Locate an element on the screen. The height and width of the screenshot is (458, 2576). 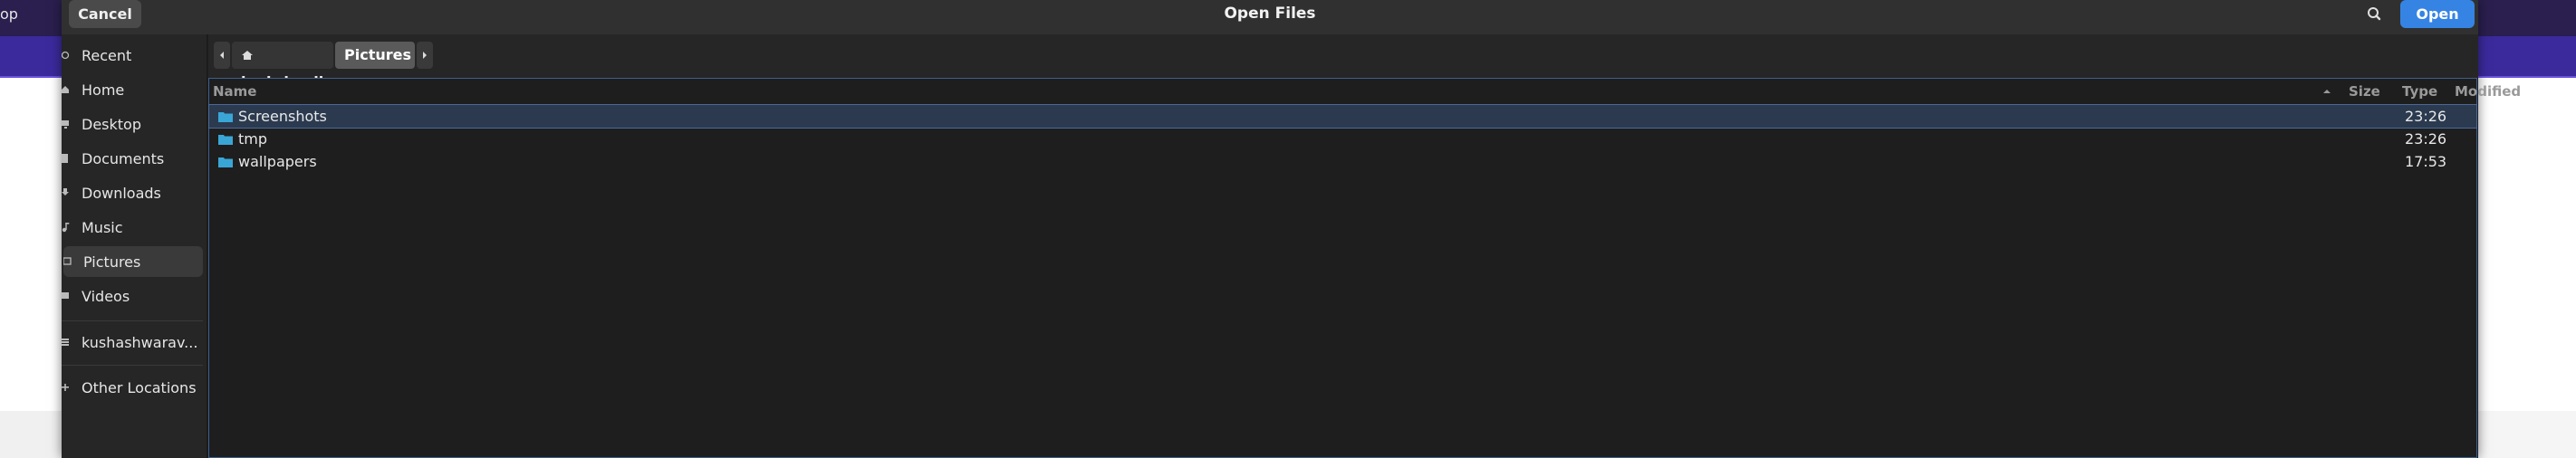
drive-icon is located at coordinates (65, 342).